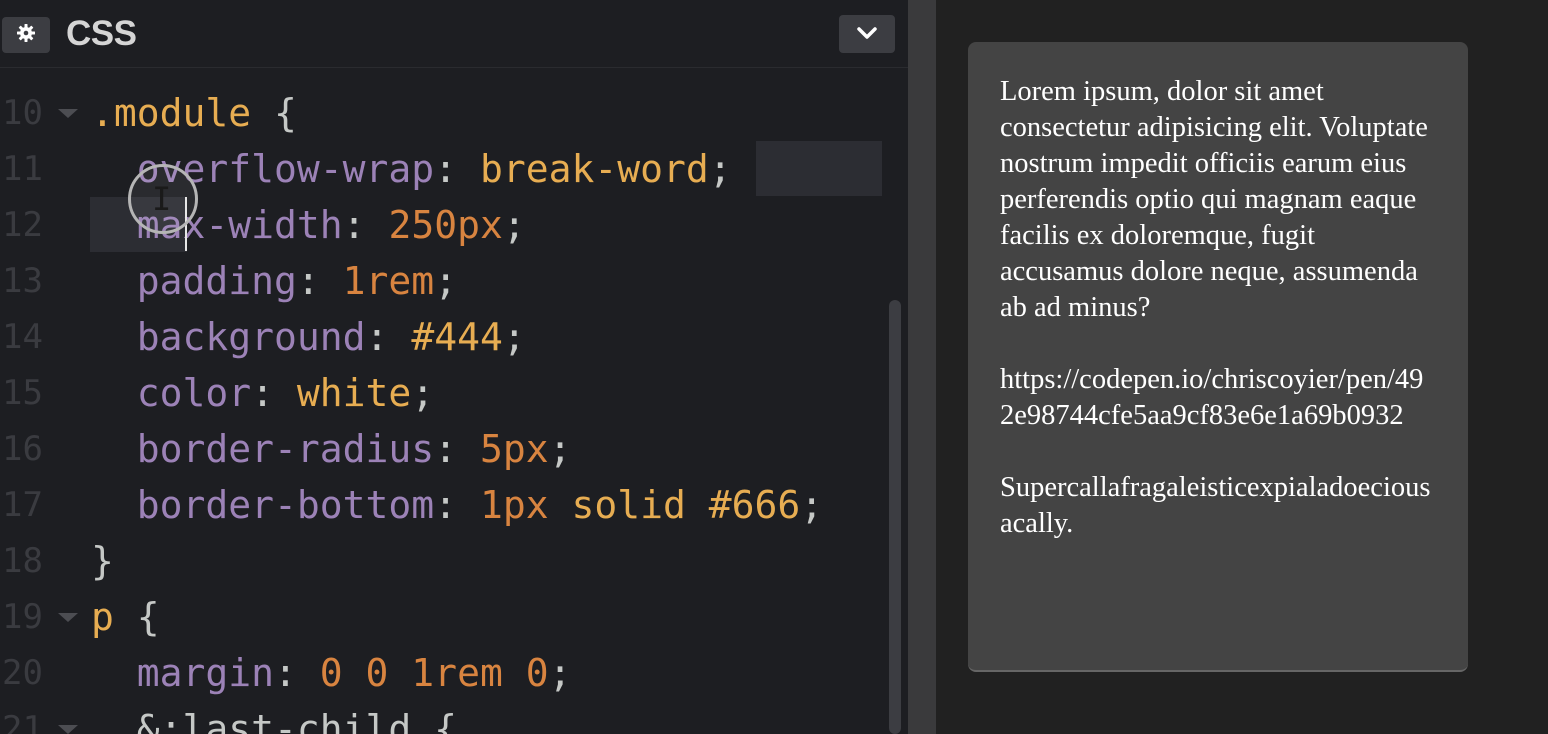 This screenshot has width=1548, height=734. I want to click on chevron-down-icon, so click(867, 34).